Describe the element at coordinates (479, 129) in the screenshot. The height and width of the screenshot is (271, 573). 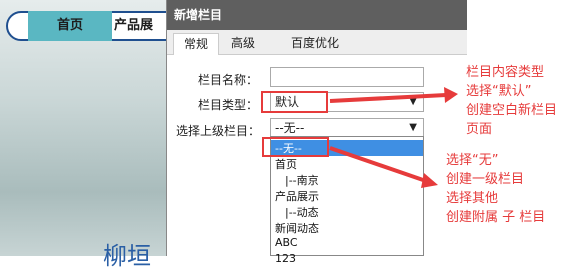
I see `type-note-line: 页面` at that location.